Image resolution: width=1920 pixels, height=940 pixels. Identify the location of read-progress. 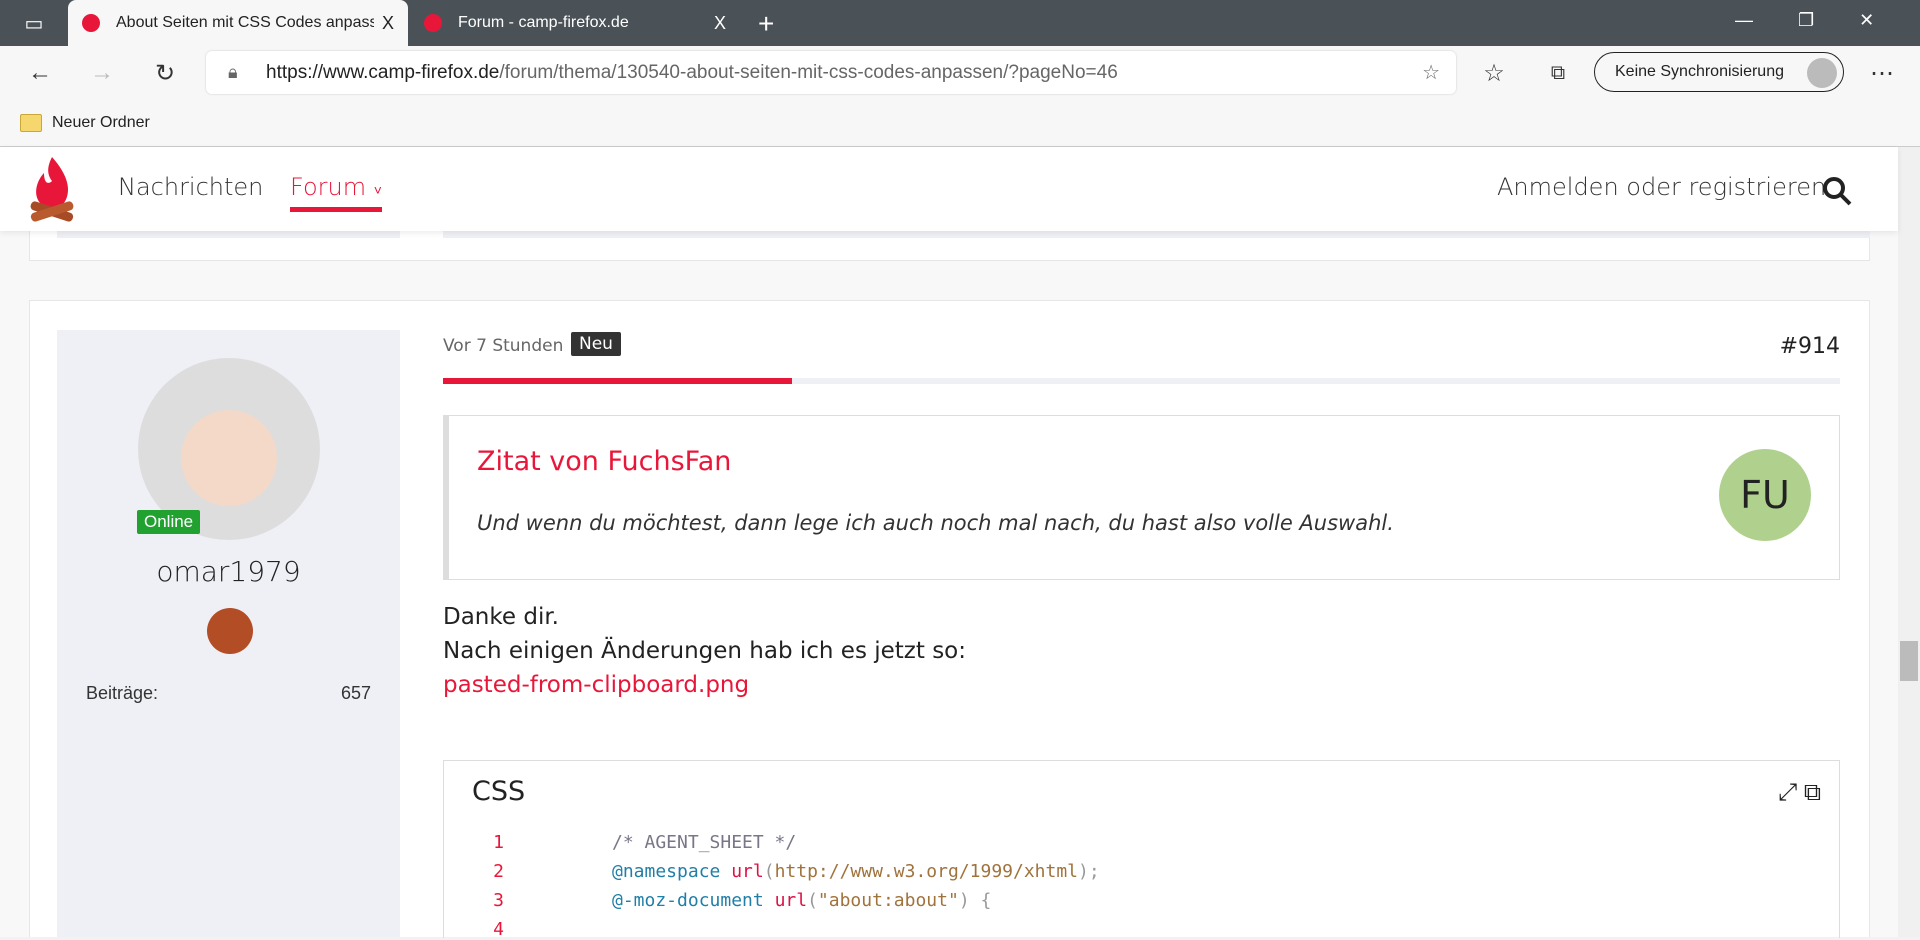
(1141, 381).